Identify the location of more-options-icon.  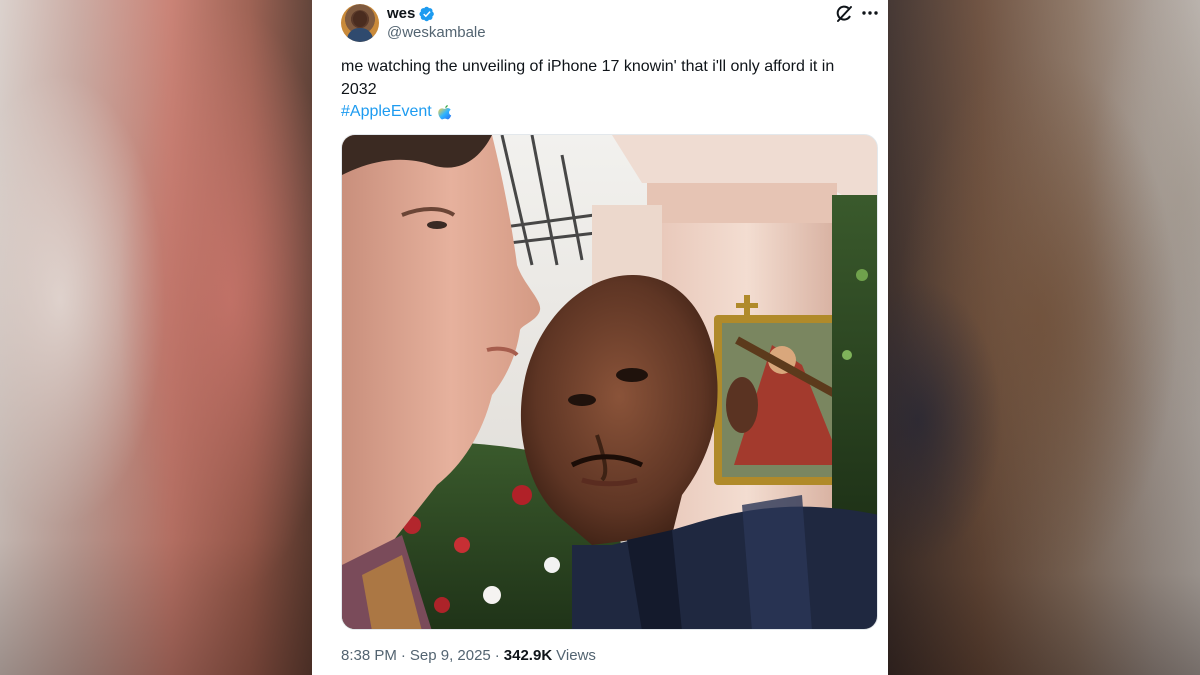
(870, 13).